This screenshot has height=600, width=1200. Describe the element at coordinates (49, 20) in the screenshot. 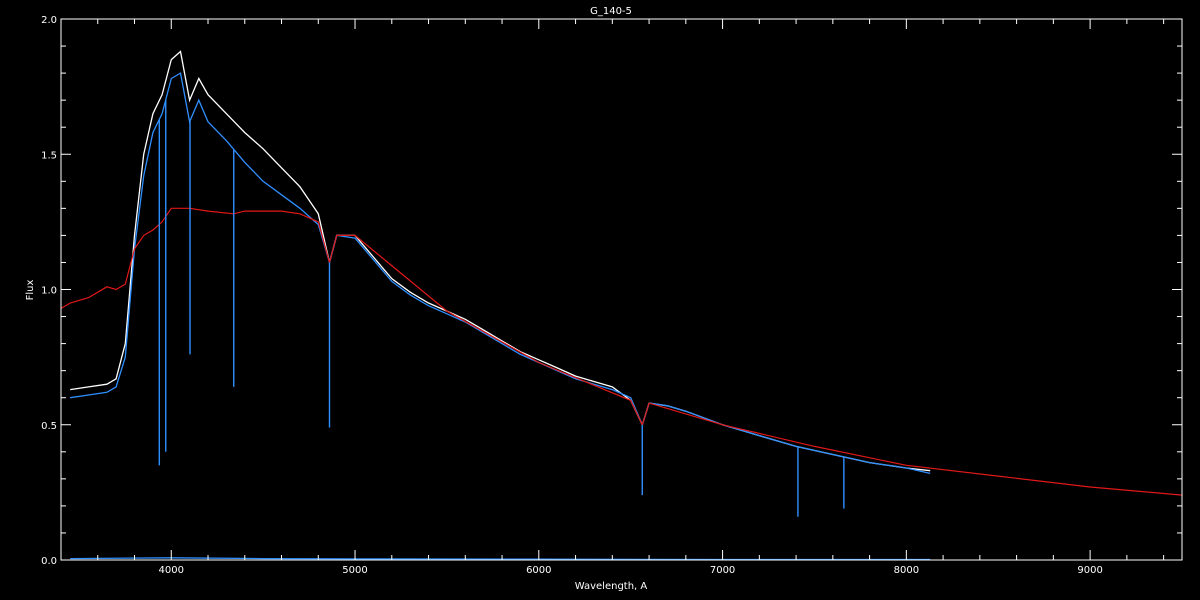

I see `y-tick-label: 2.0` at that location.